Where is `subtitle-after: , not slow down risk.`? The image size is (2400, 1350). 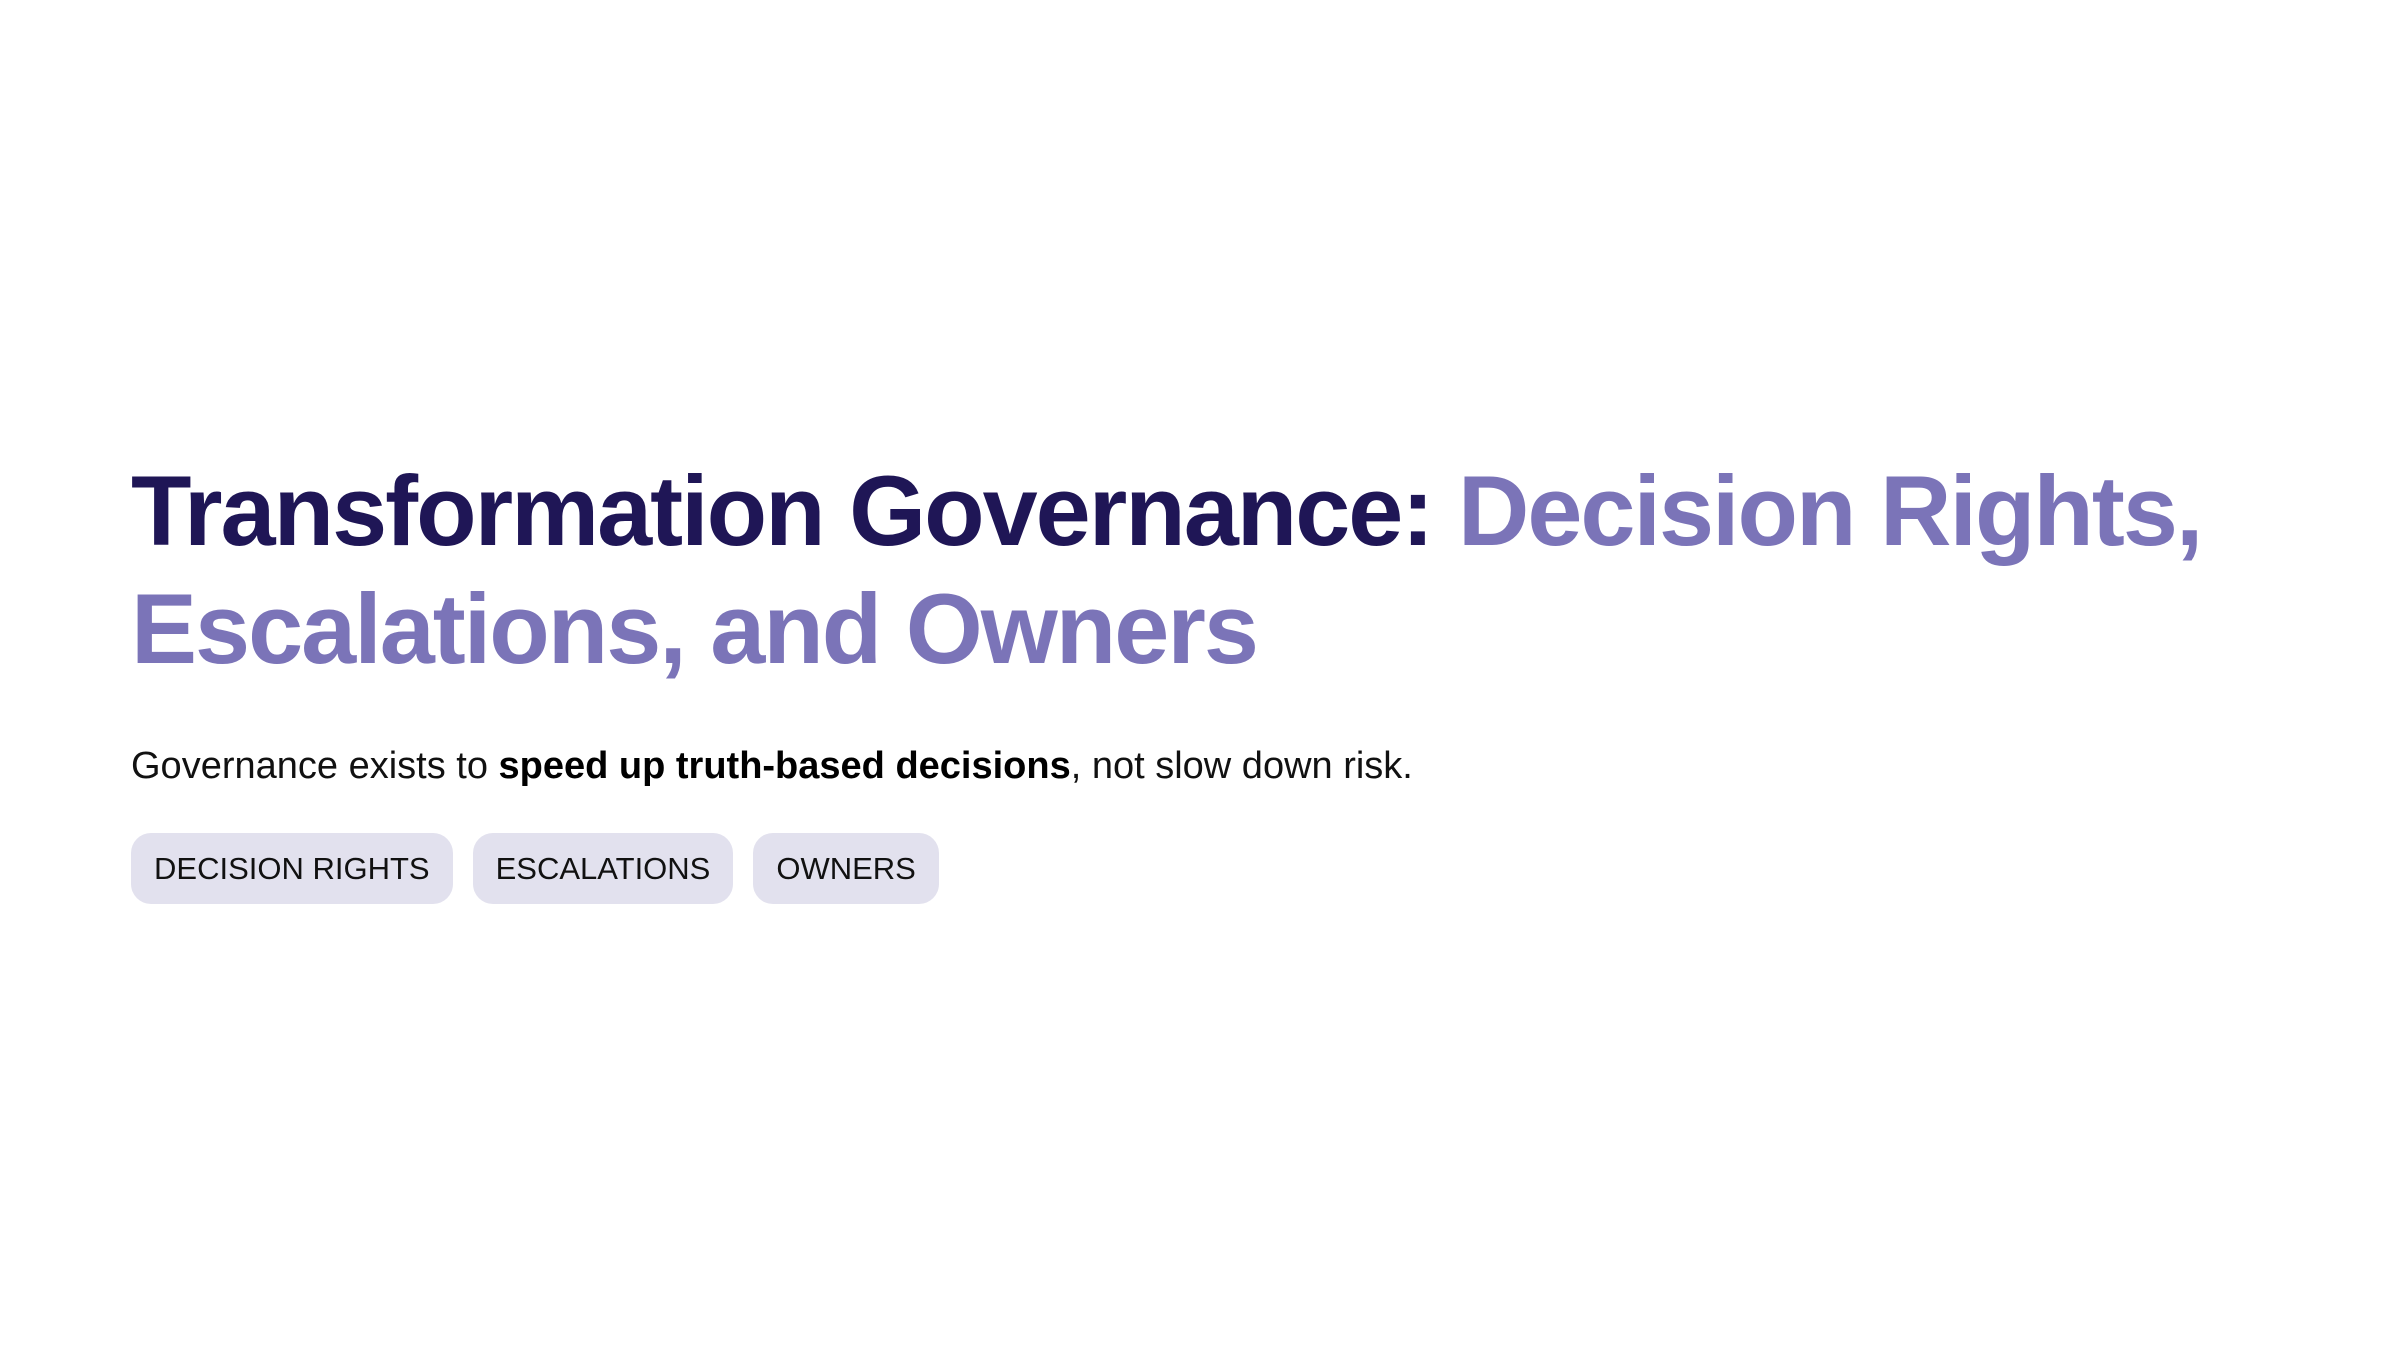
subtitle-after: , not slow down risk. is located at coordinates (1241, 766).